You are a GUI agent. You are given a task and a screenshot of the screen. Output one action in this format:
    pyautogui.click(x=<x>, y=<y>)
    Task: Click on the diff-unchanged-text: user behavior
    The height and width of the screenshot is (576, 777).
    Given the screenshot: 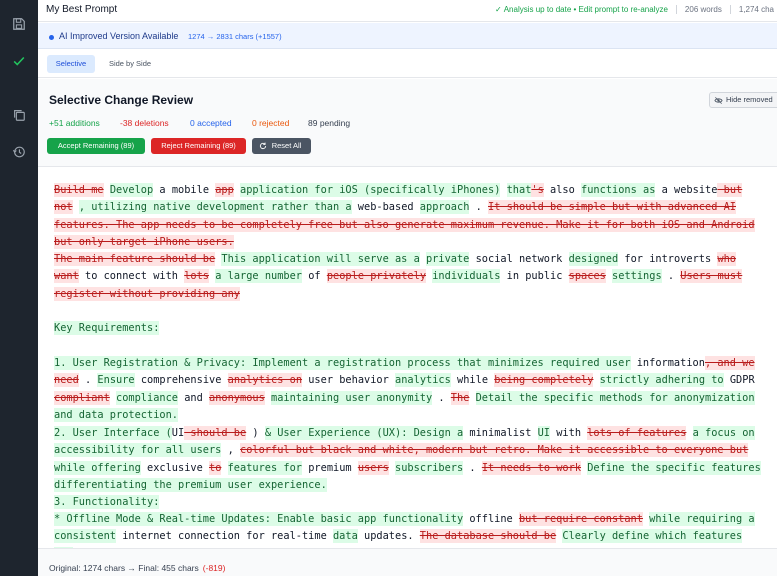 What is the action you would take?
    pyautogui.click(x=349, y=380)
    